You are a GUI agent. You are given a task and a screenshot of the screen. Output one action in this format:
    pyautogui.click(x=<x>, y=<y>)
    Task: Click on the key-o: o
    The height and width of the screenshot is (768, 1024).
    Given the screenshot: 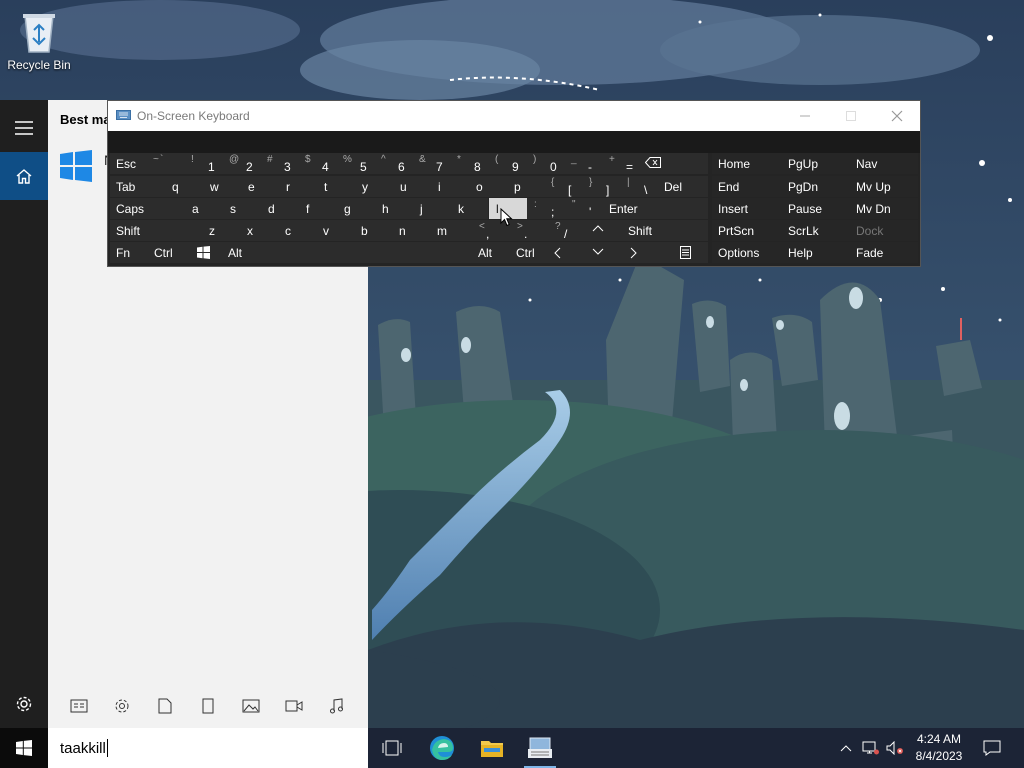 What is the action you would take?
    pyautogui.click(x=487, y=186)
    